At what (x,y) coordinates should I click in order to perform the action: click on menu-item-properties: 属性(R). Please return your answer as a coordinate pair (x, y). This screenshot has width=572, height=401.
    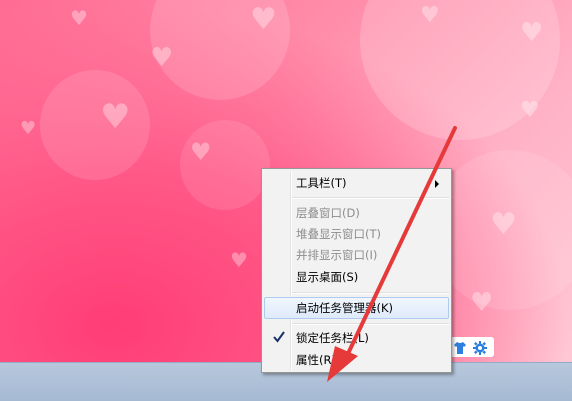
    Looking at the image, I should click on (356, 360).